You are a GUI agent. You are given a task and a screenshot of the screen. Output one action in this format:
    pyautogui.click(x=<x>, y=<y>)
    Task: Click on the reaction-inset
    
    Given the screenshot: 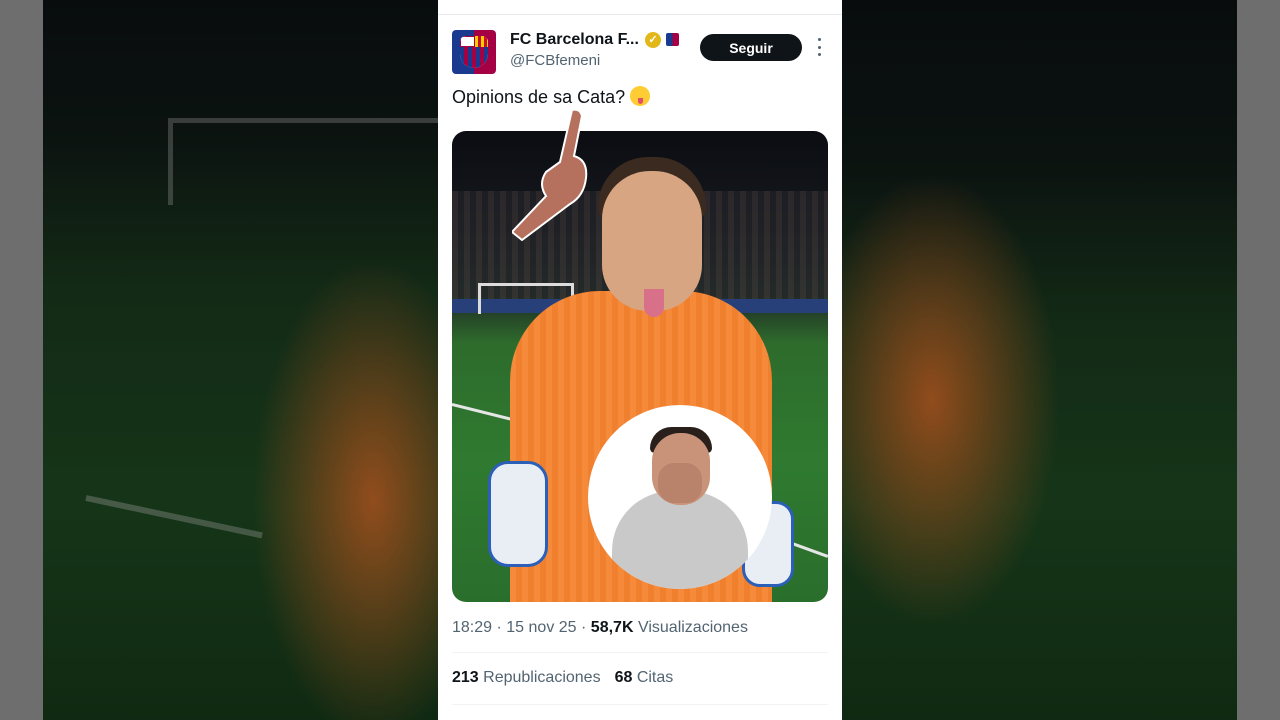 What is the action you would take?
    pyautogui.click(x=680, y=497)
    